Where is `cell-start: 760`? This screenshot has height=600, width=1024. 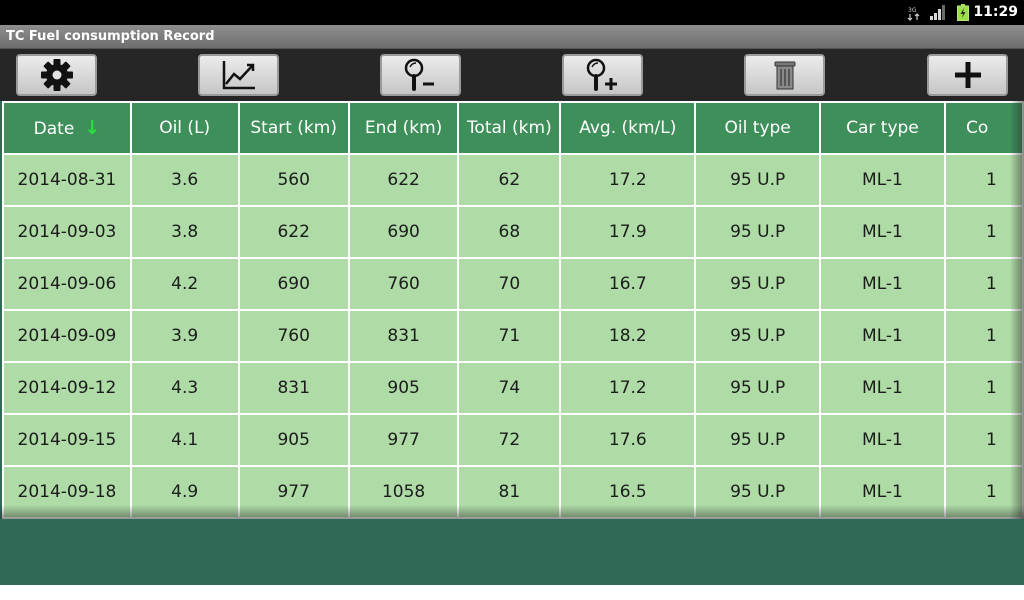
cell-start: 760 is located at coordinates (293, 336).